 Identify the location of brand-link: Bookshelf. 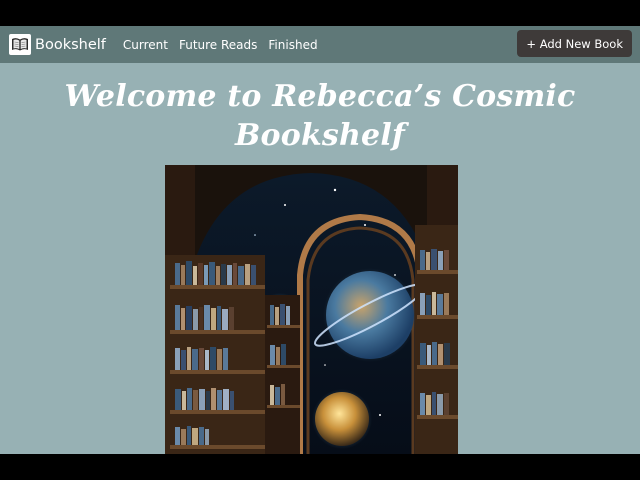
(57, 44).